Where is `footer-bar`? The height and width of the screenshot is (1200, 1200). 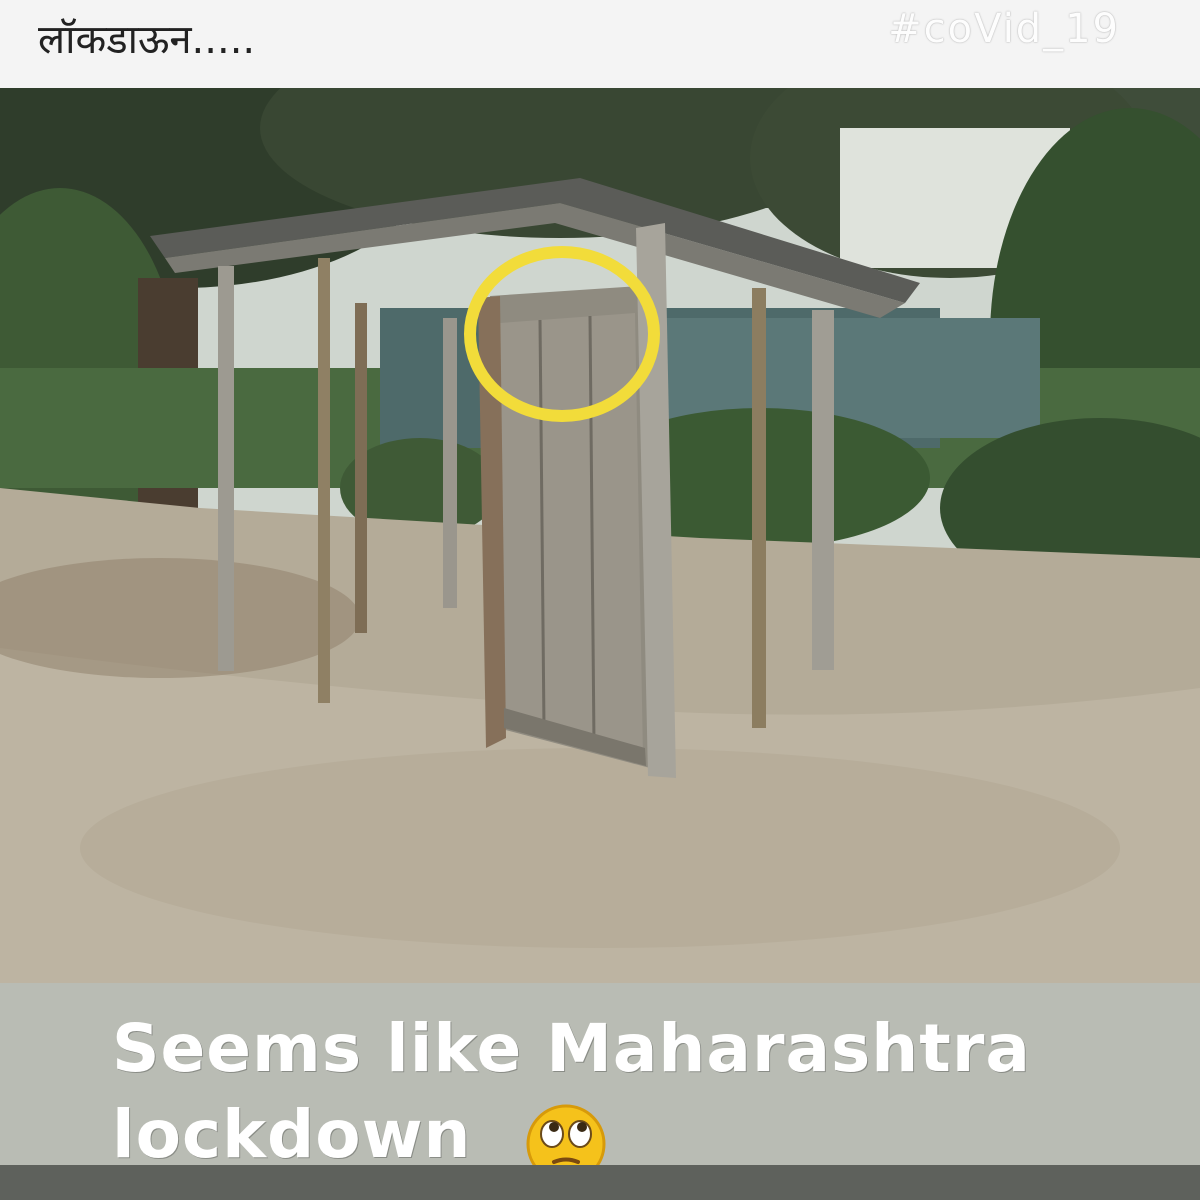 footer-bar is located at coordinates (600, 1182).